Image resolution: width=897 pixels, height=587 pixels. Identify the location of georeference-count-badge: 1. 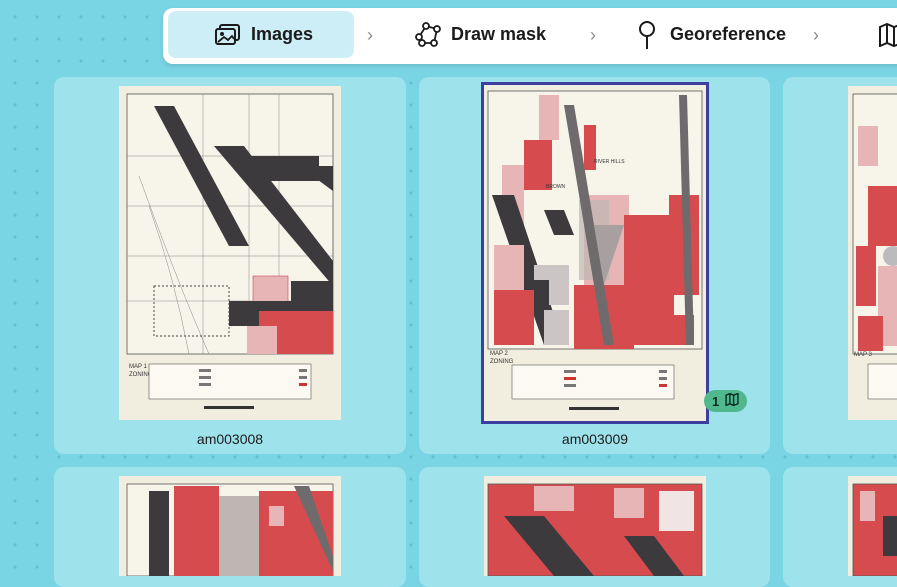
(726, 401).